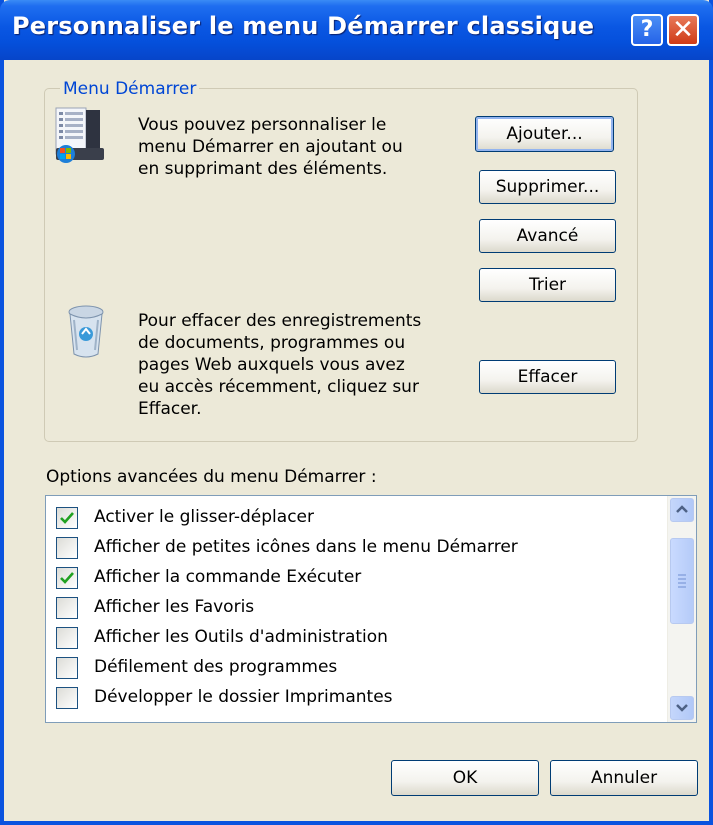 The height and width of the screenshot is (825, 713). What do you see at coordinates (170, 409) in the screenshot?
I see `clear-line: Effacer.` at bounding box center [170, 409].